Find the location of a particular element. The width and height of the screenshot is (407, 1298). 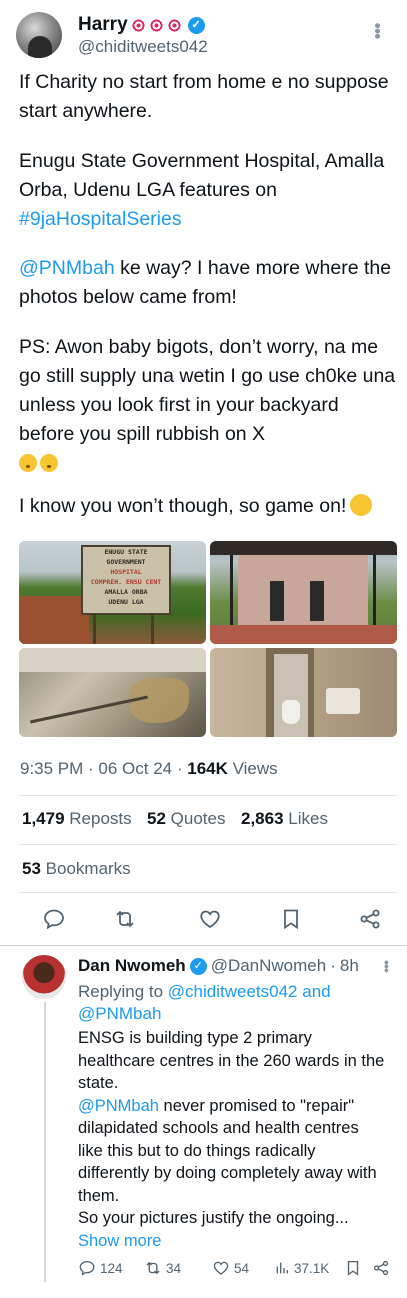

tweet-timestamp: 9:35 PM · 06 Oct 24 · 164K Views is located at coordinates (149, 769).